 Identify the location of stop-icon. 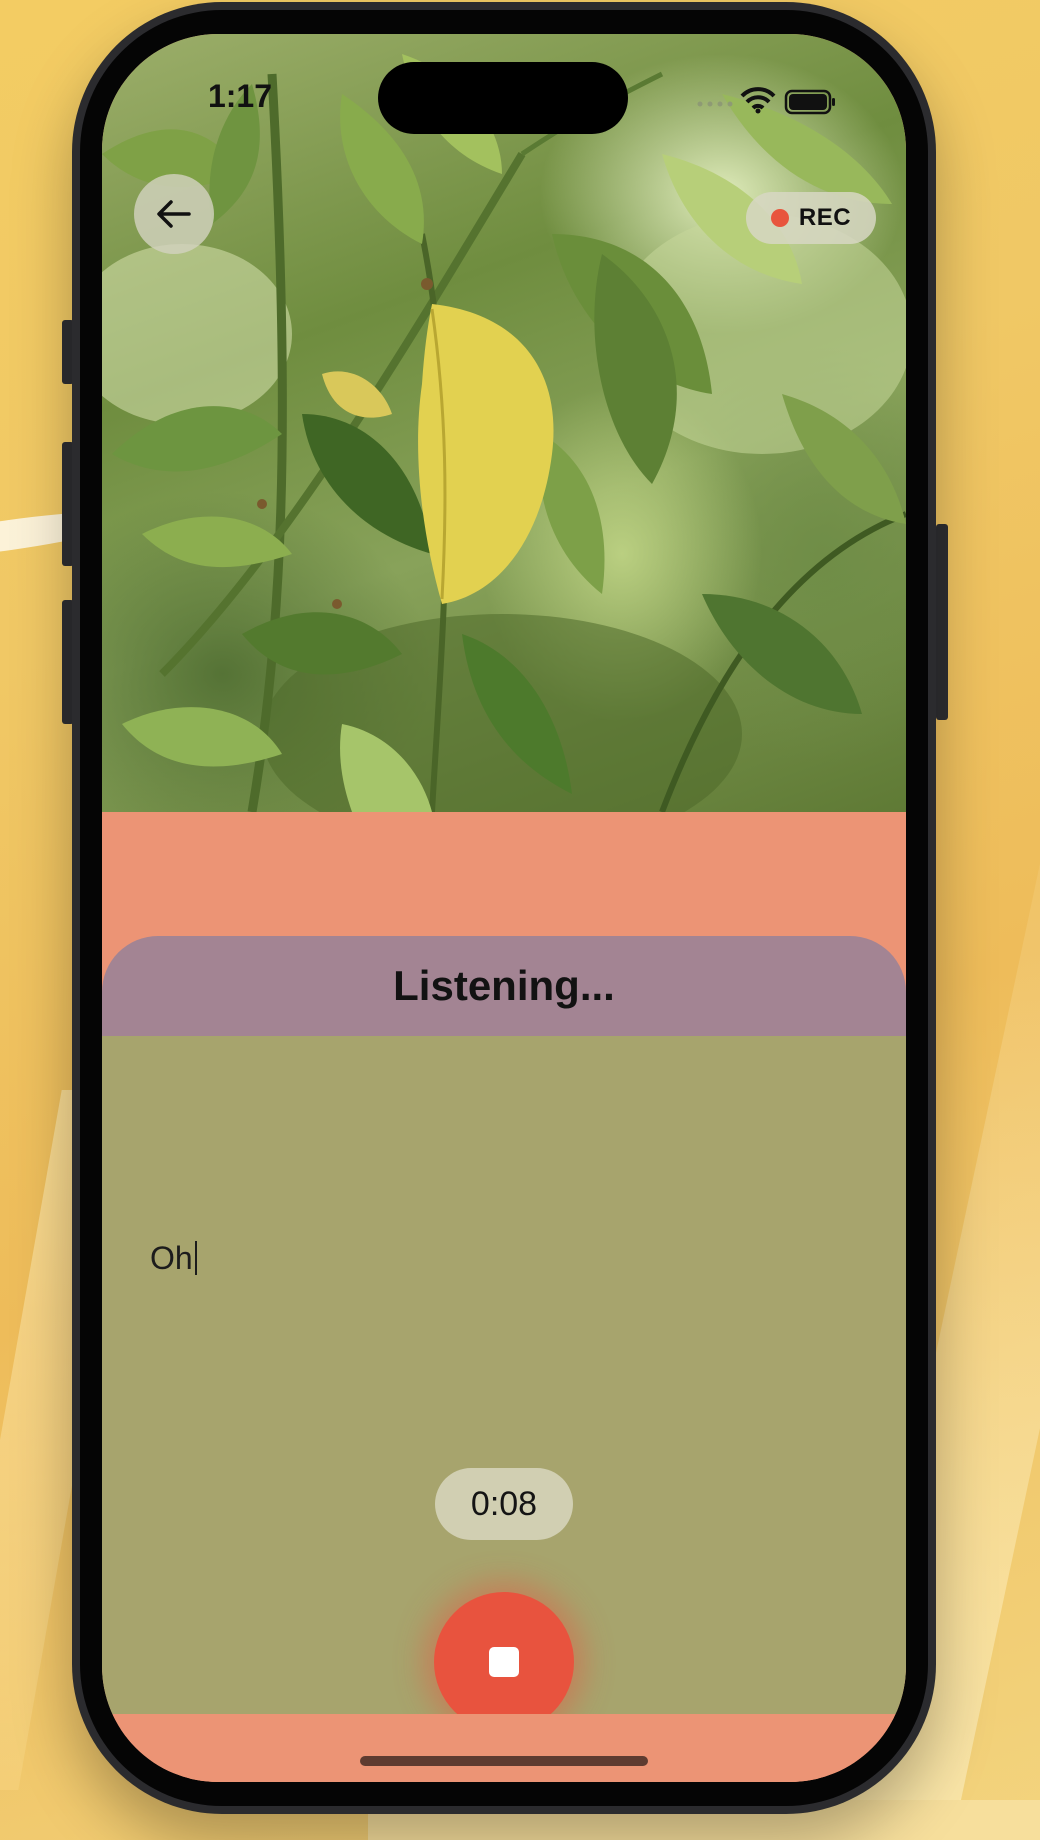
(504, 1662).